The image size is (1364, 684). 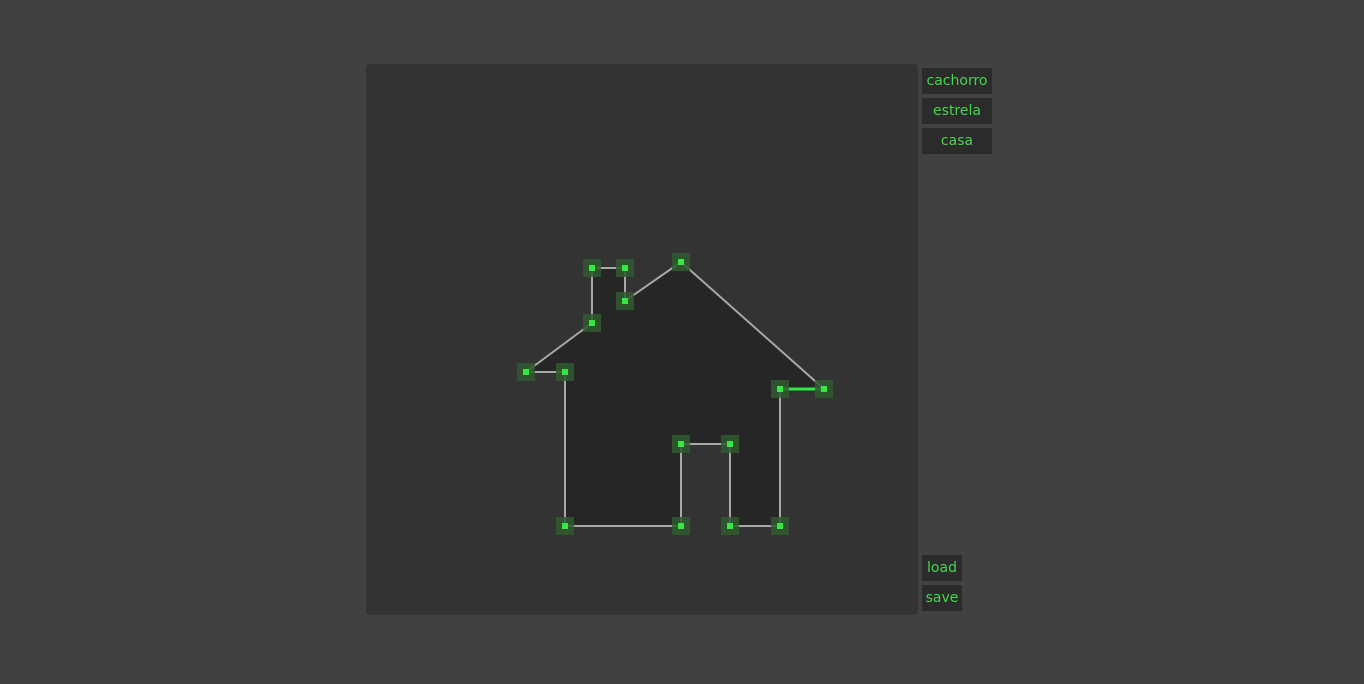 I want to click on save-button: save, so click(x=942, y=598).